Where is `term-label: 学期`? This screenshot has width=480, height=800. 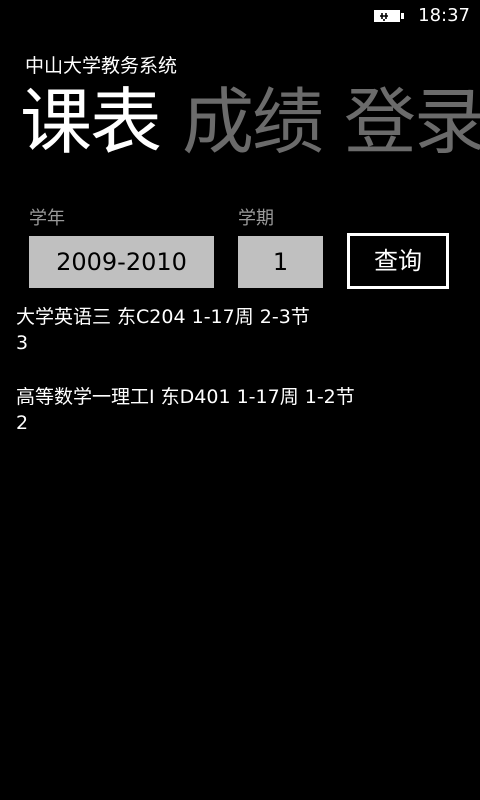
term-label: 学期 is located at coordinates (256, 218).